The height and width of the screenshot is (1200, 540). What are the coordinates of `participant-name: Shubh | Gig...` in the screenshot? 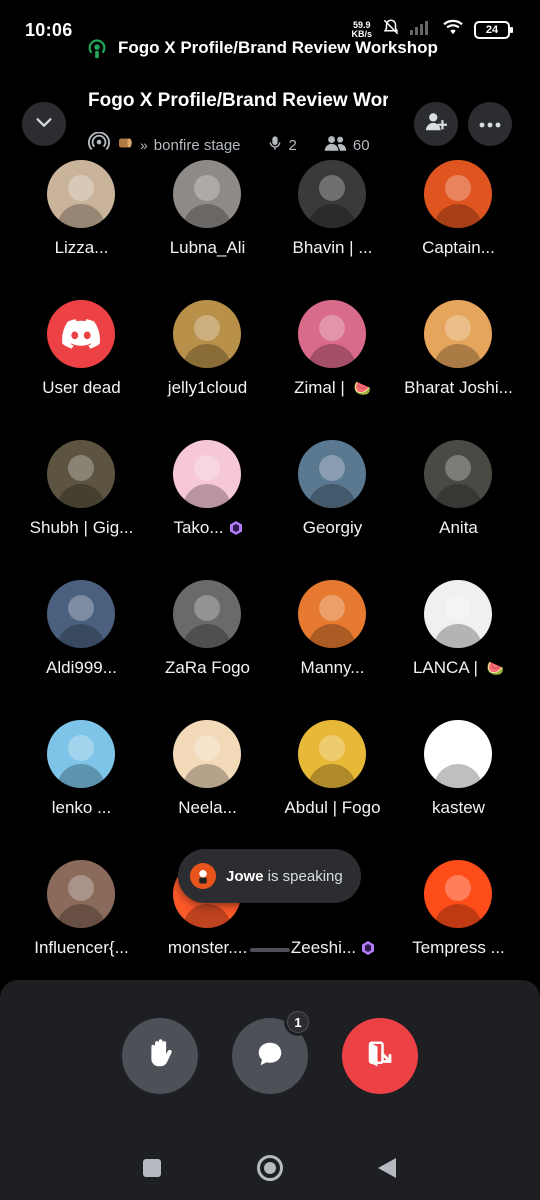 It's located at (81, 527).